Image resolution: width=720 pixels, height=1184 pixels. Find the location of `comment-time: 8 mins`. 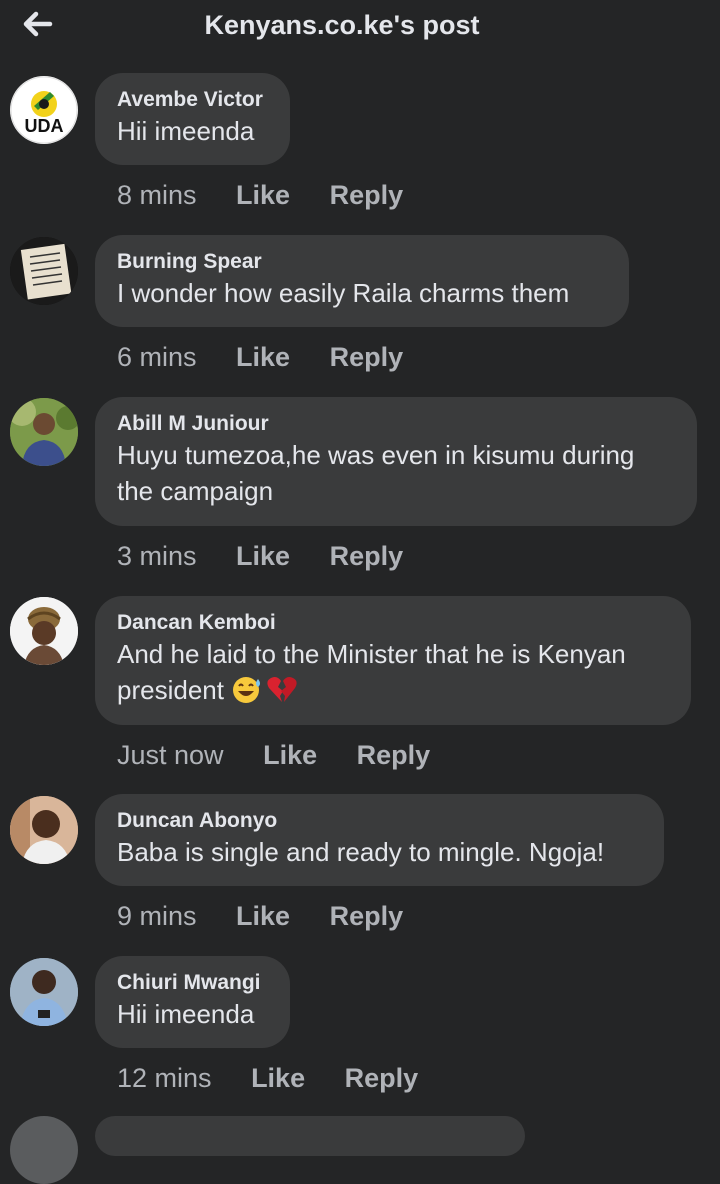

comment-time: 8 mins is located at coordinates (157, 195).